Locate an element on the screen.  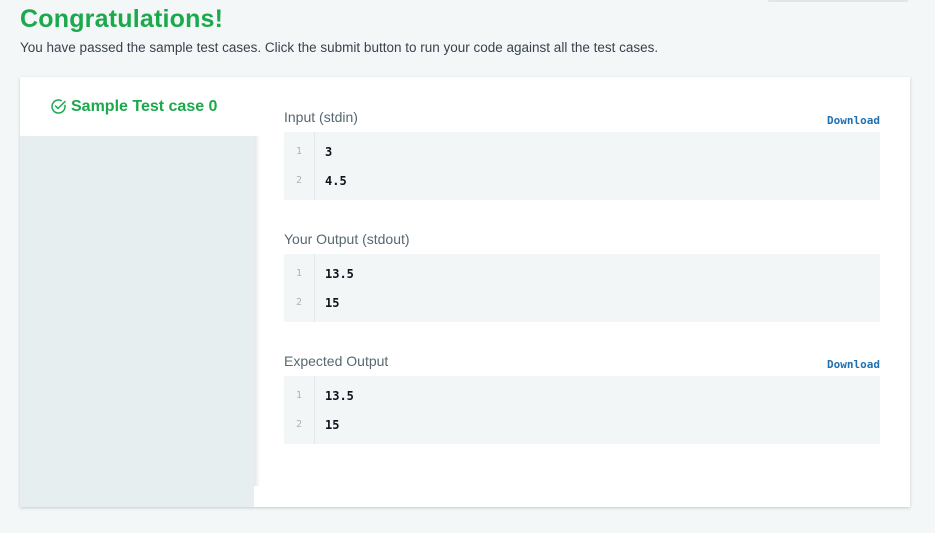
code-line: 2 4.5 is located at coordinates (315, 180).